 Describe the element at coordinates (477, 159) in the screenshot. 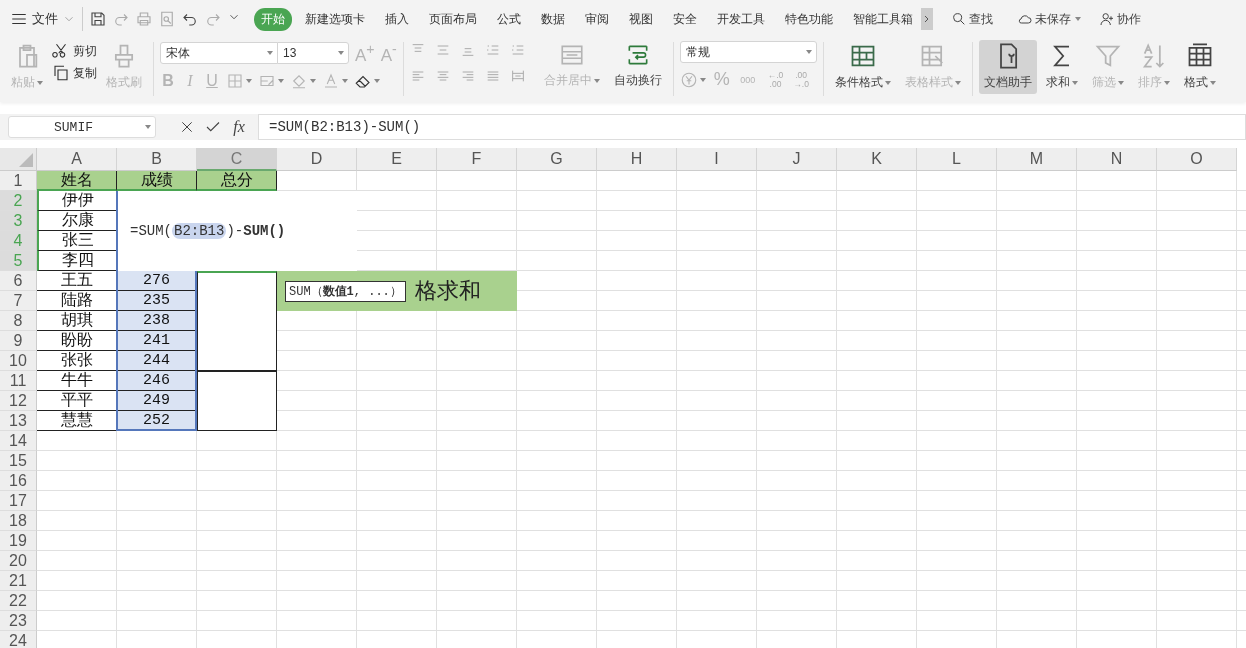

I see `column-header: F` at that location.